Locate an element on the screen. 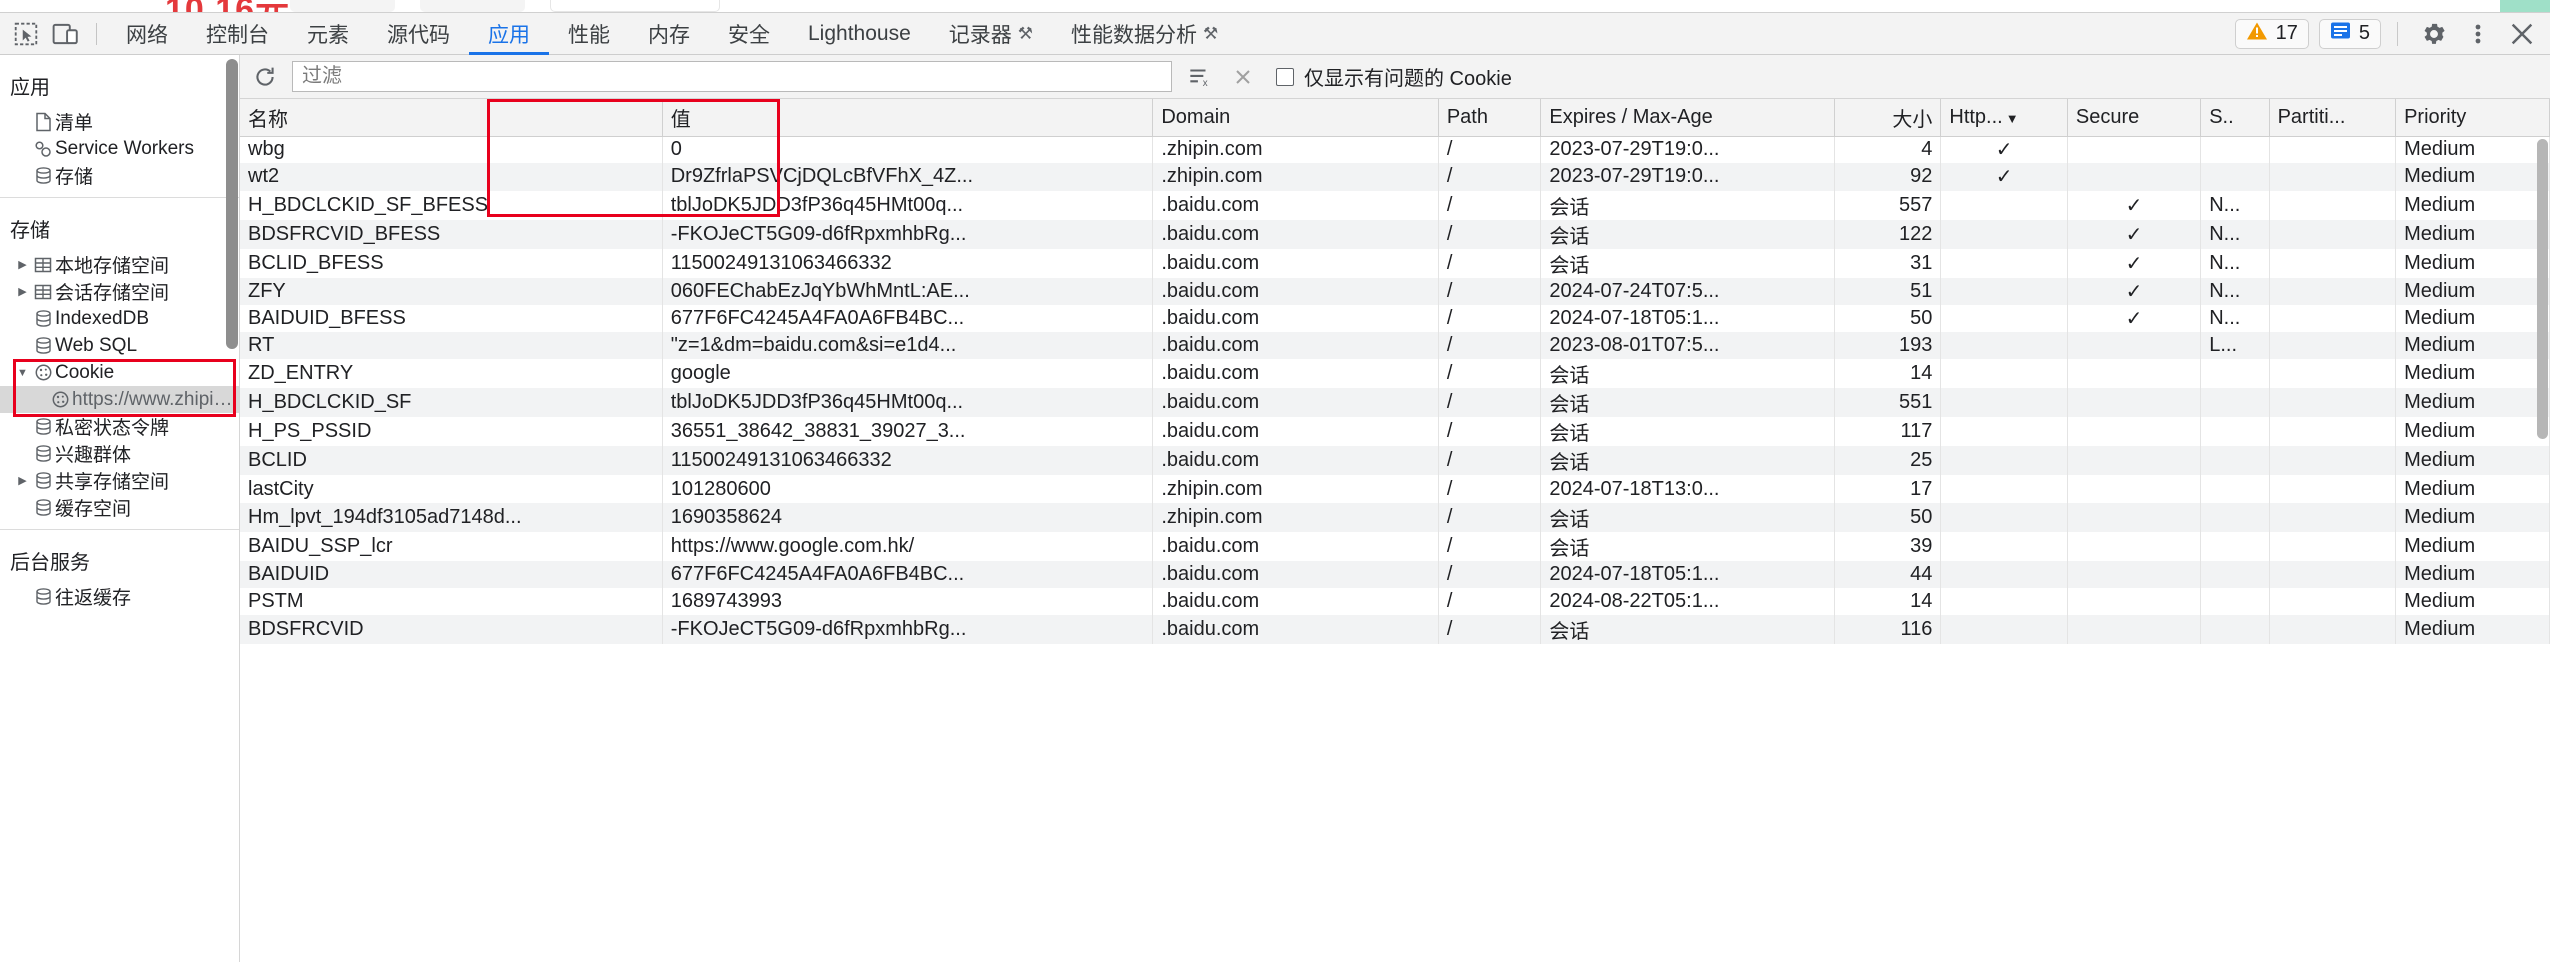 This screenshot has height=962, width=2550. toolbar-divider is located at coordinates (96, 33).